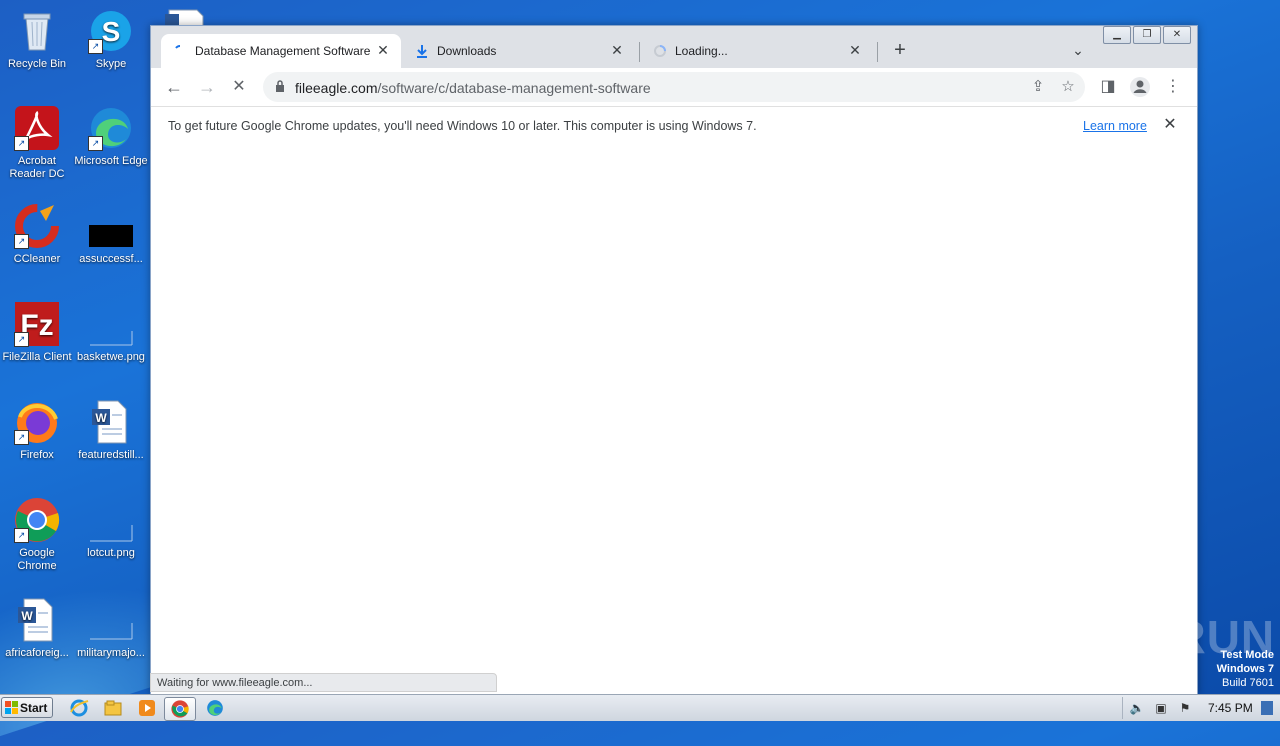  I want to click on folder-icon, so click(113, 708).